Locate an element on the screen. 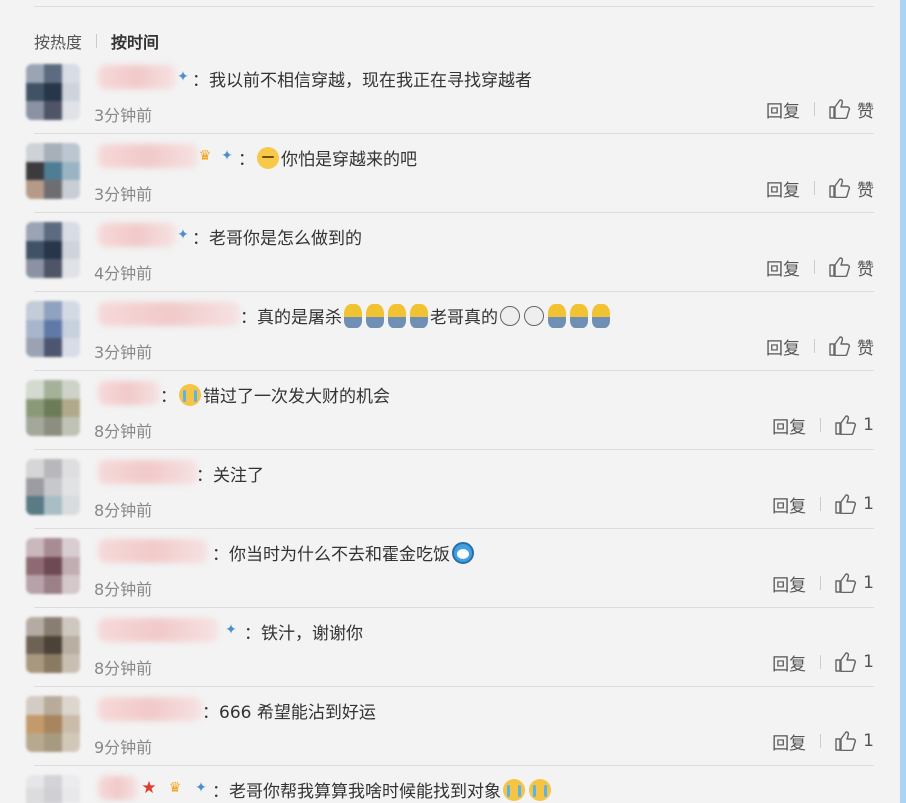  comment-item: ♛ ✦ ： 你怕是穿越来的吧 3分钟前 回复 赞 is located at coordinates (450, 174).